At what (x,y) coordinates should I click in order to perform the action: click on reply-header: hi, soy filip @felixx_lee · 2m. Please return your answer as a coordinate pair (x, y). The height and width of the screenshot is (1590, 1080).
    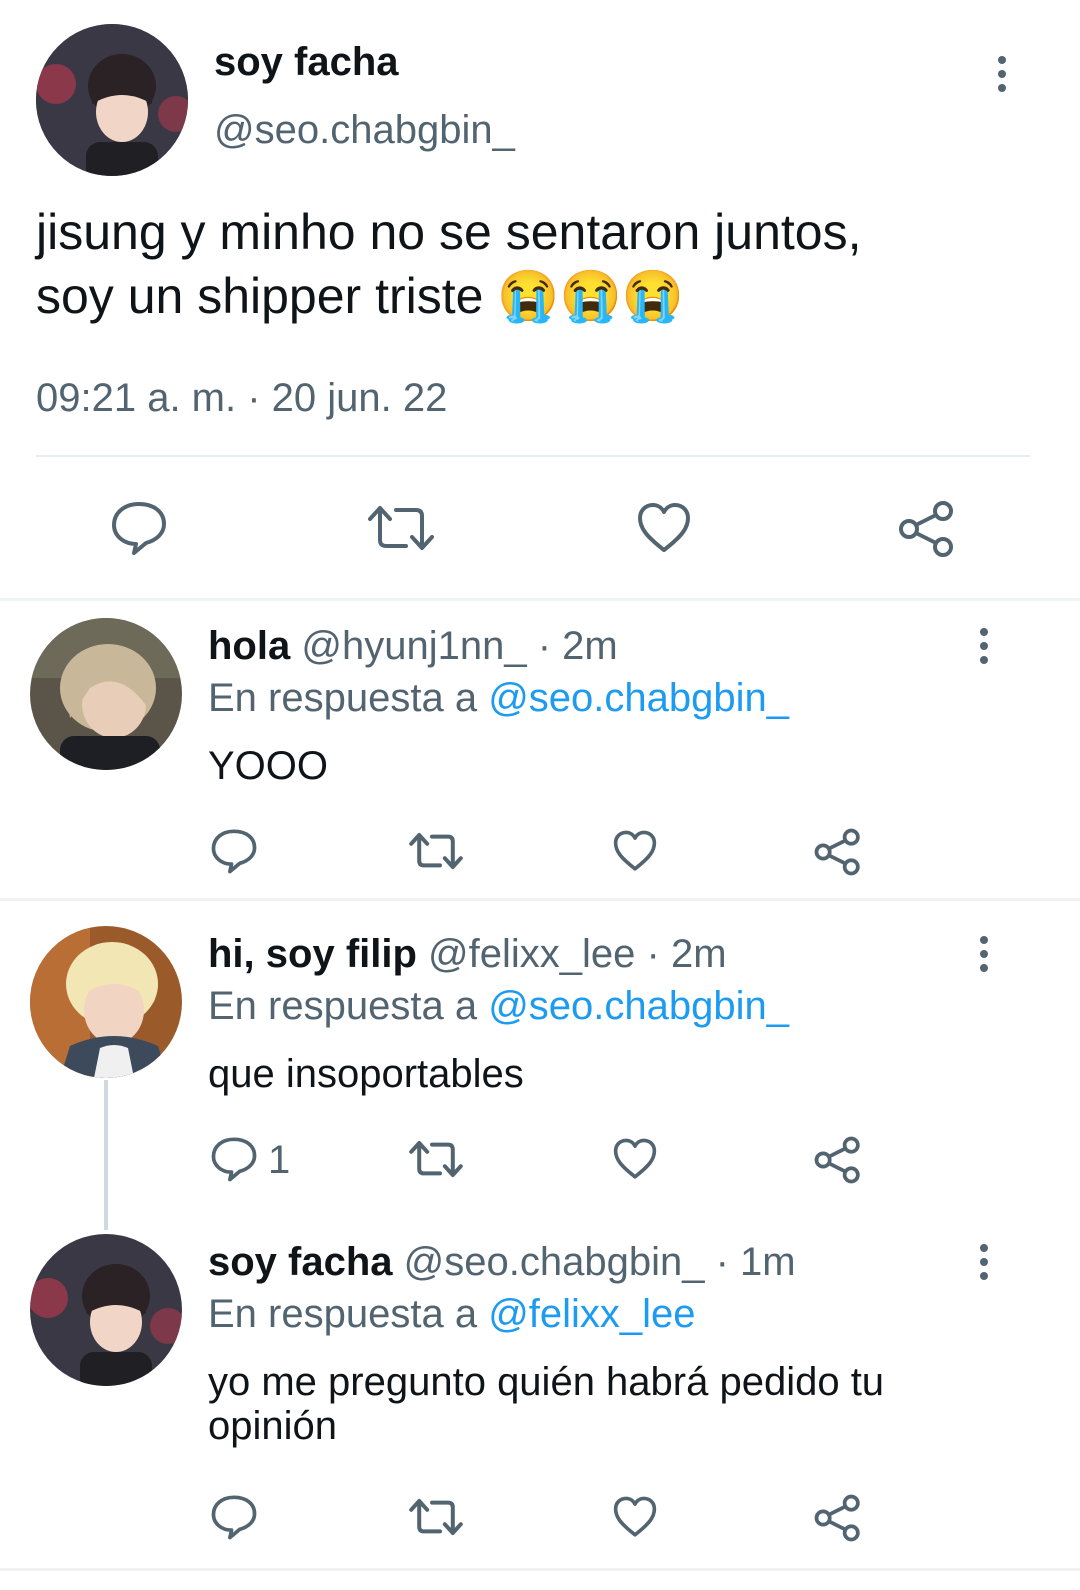
    Looking at the image, I should click on (467, 954).